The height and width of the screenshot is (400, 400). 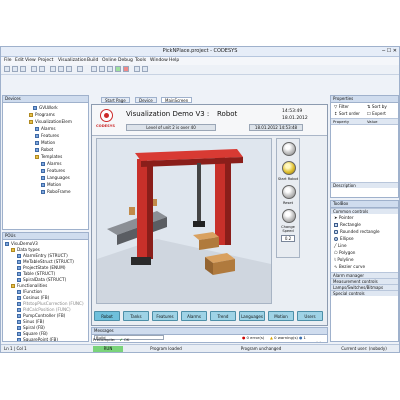 What do you see at coordinates (44, 309) in the screenshot?
I see `tree-item: PidCalcPosition (FUNC)` at bounding box center [44, 309].